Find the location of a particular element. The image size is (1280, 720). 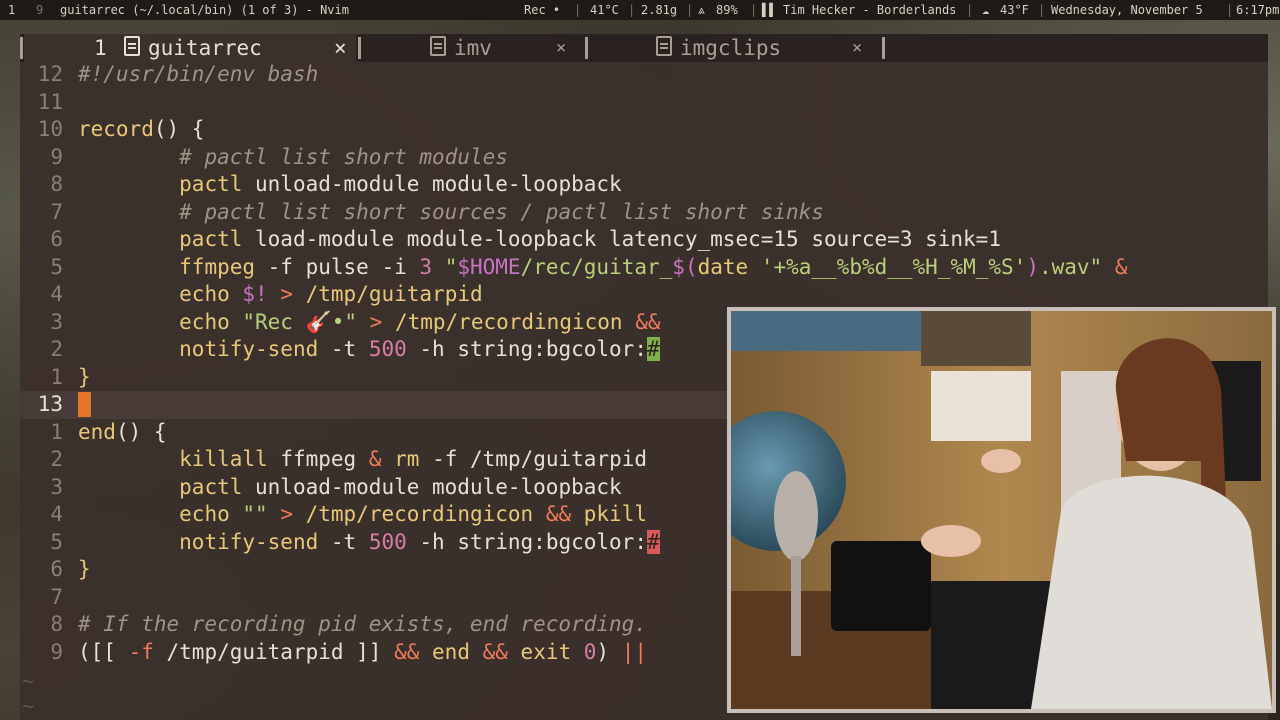

code-token: notify-send is located at coordinates (249, 541).